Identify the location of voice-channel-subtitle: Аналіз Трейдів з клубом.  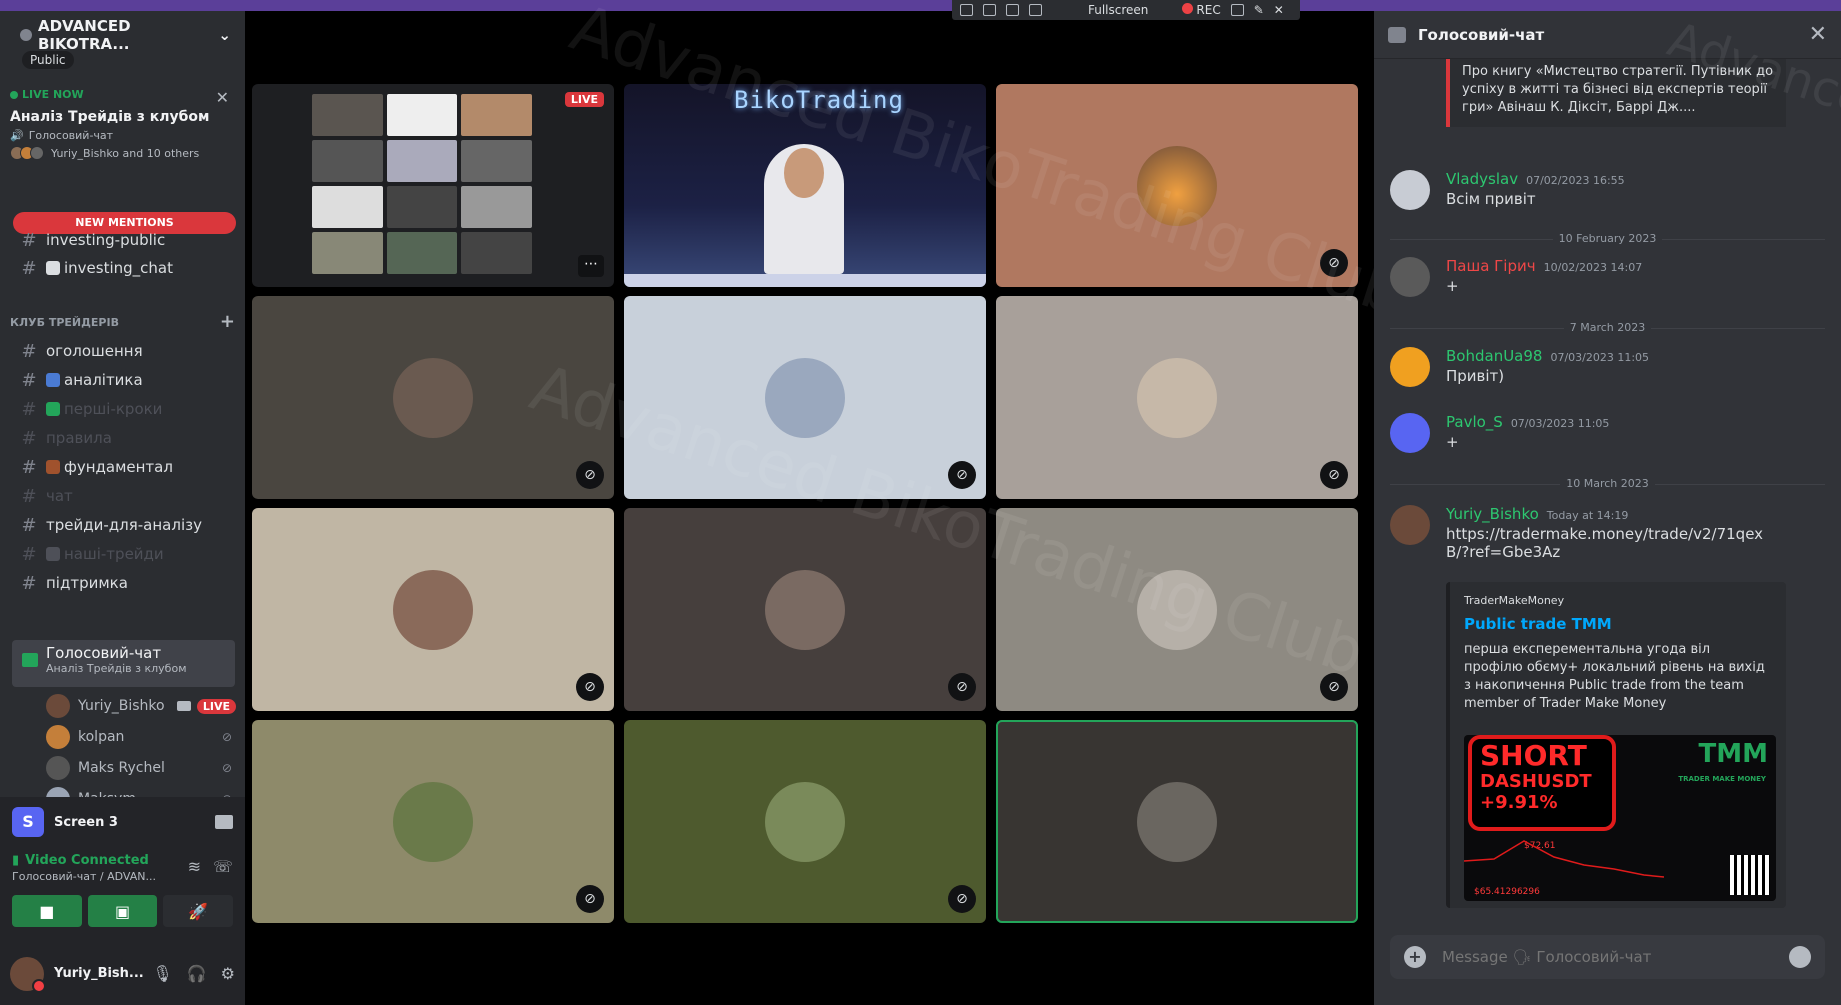
(116, 668).